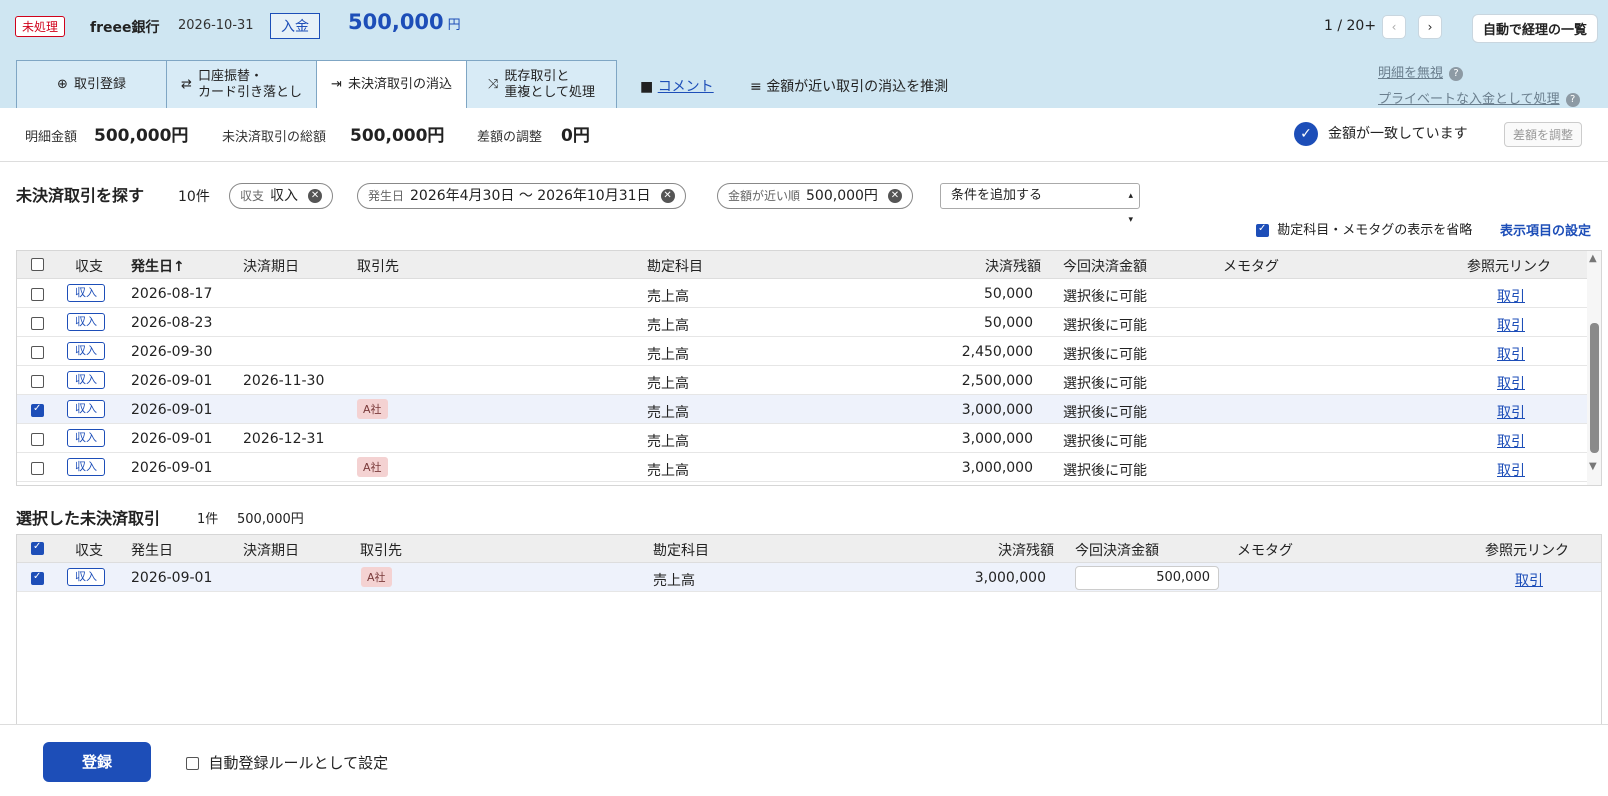  I want to click on tab-duplicate: ⤨ 既存取引と 重複として処理, so click(541, 84).